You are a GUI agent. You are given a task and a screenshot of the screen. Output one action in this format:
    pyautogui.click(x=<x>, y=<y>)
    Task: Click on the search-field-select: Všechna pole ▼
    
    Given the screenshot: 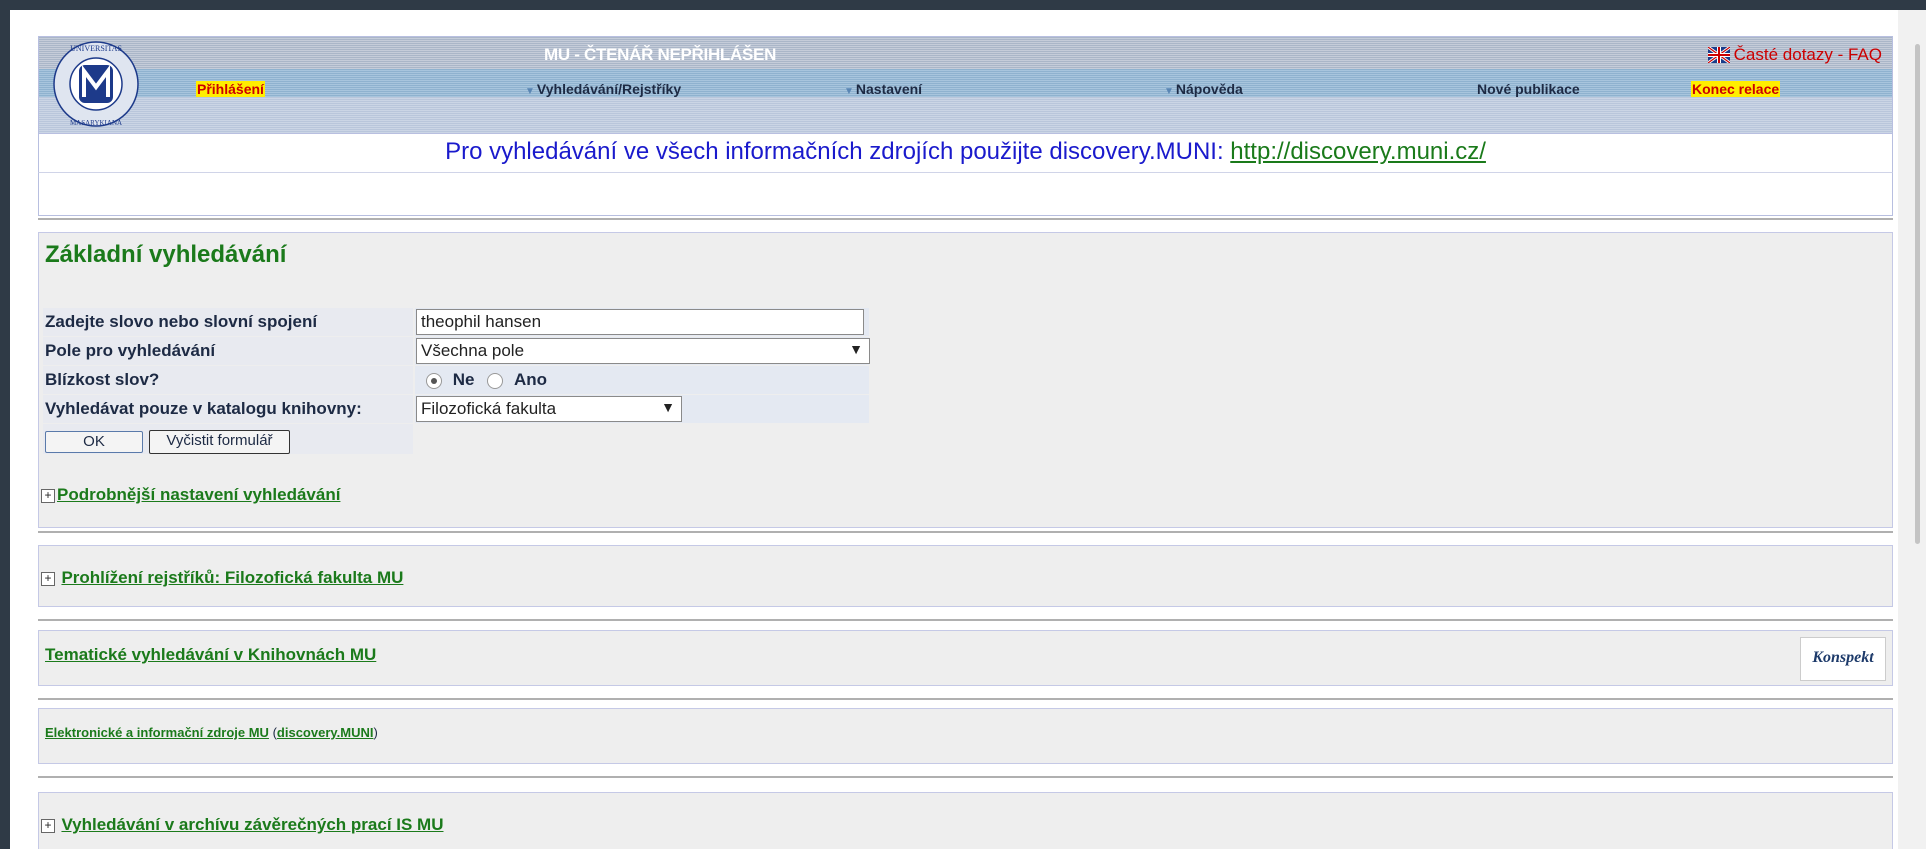 What is the action you would take?
    pyautogui.click(x=643, y=351)
    